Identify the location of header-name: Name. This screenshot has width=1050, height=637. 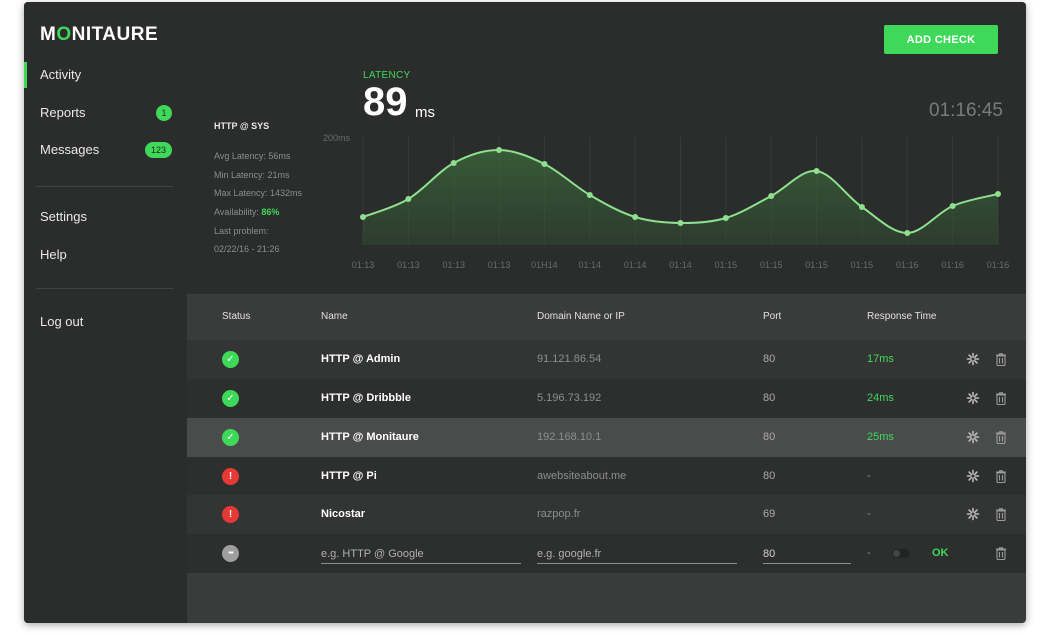
(334, 316).